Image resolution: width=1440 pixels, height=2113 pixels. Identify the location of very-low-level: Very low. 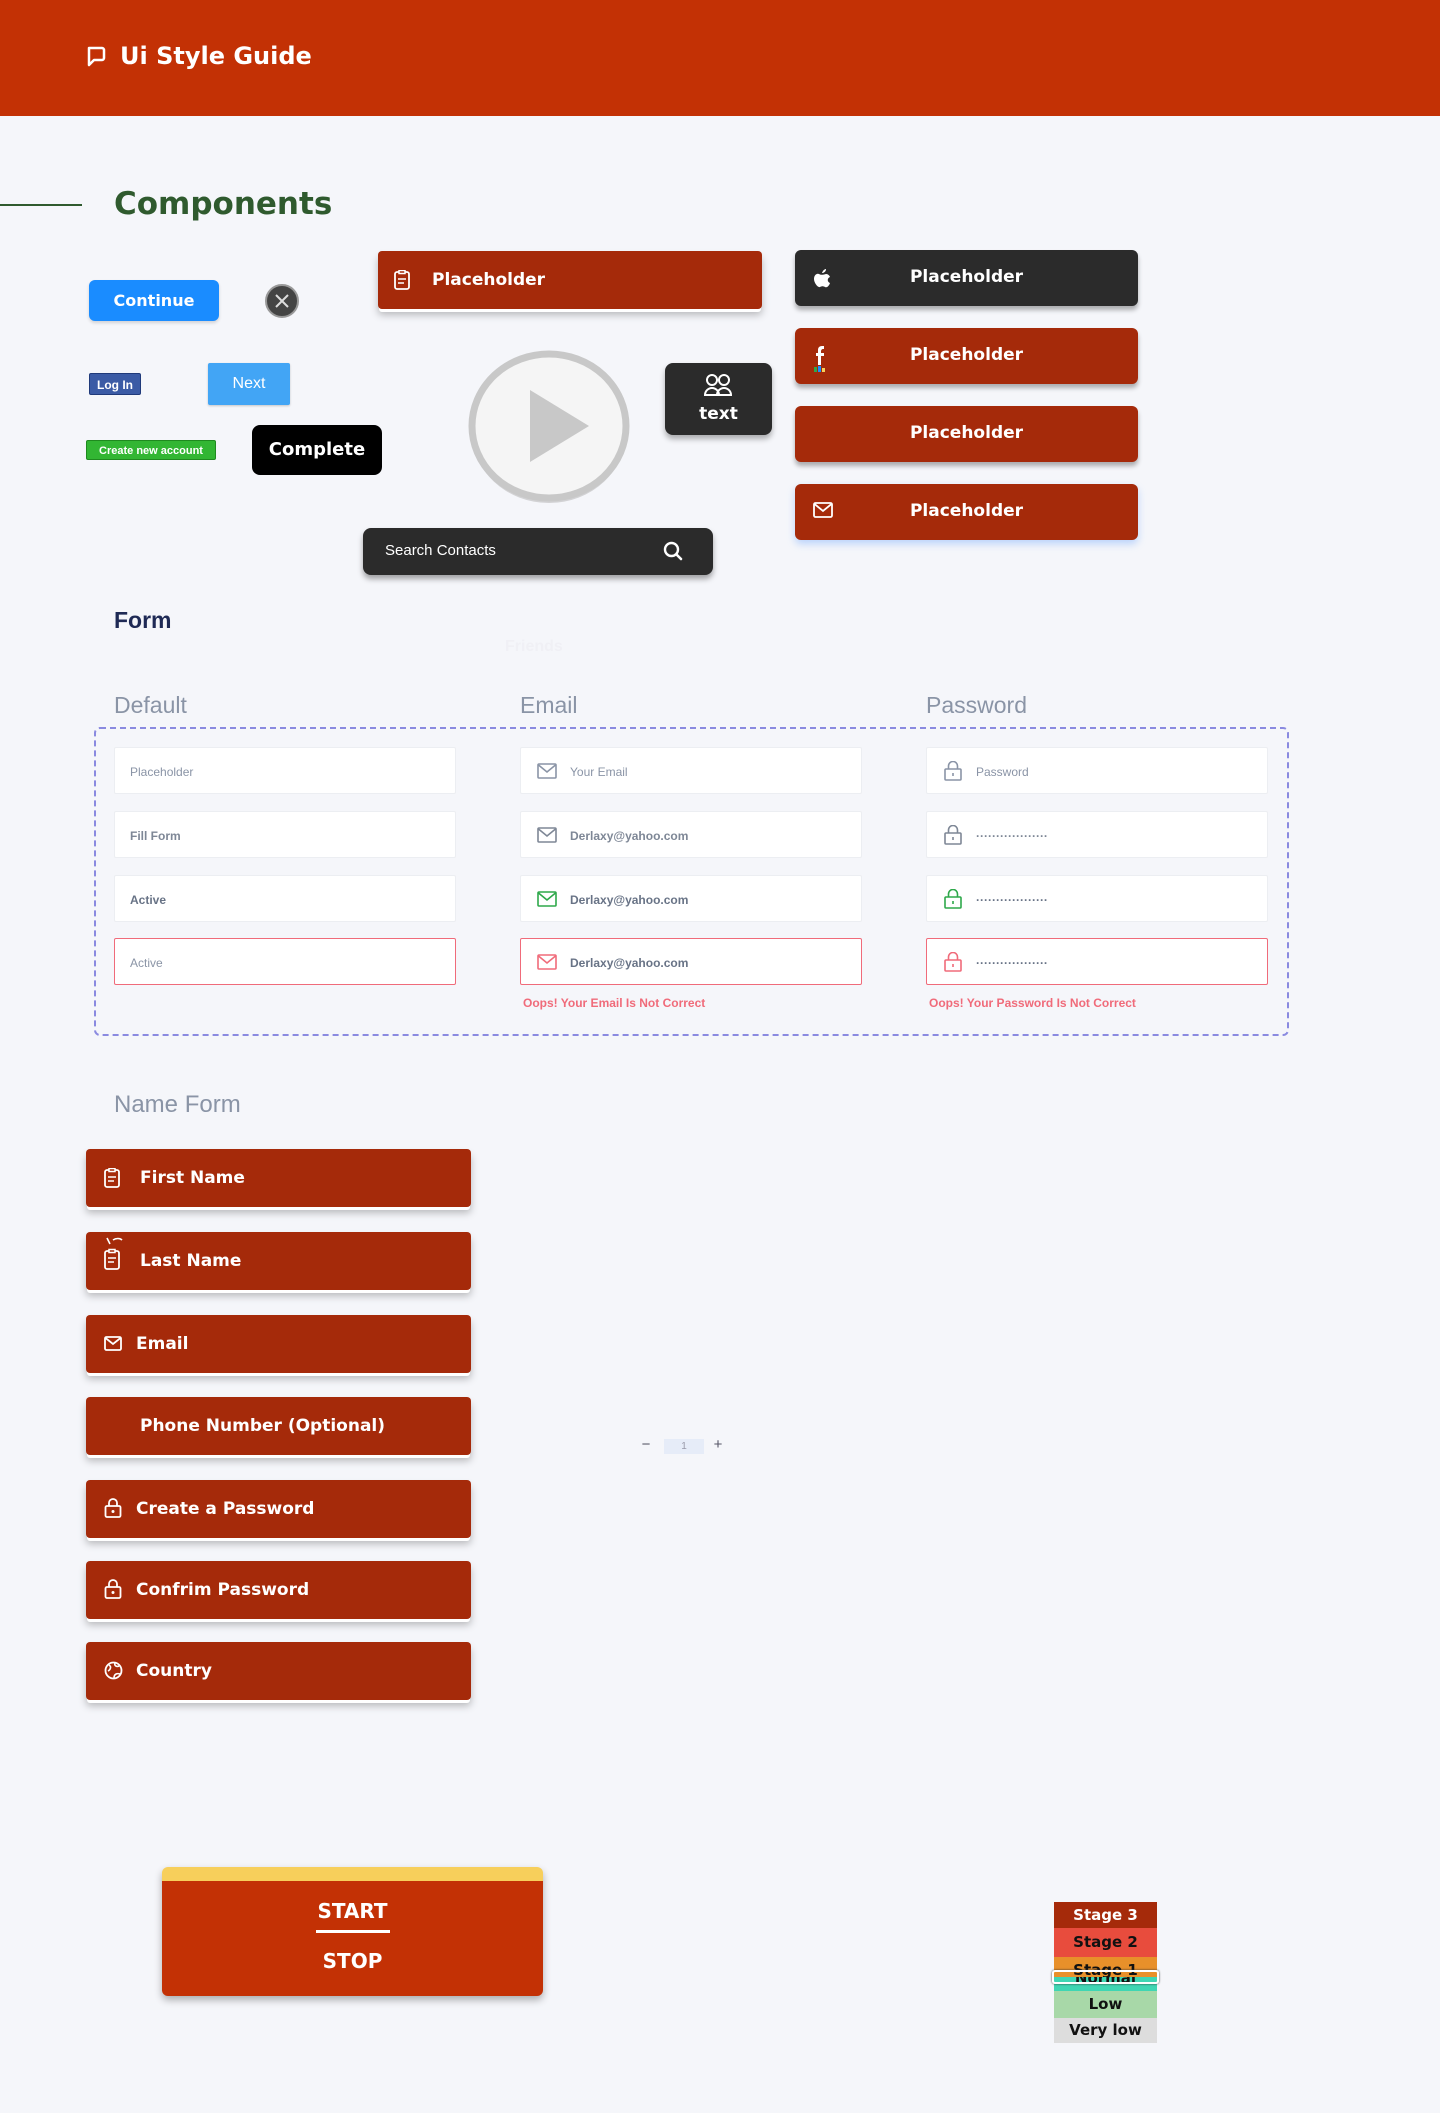
(1105, 2030).